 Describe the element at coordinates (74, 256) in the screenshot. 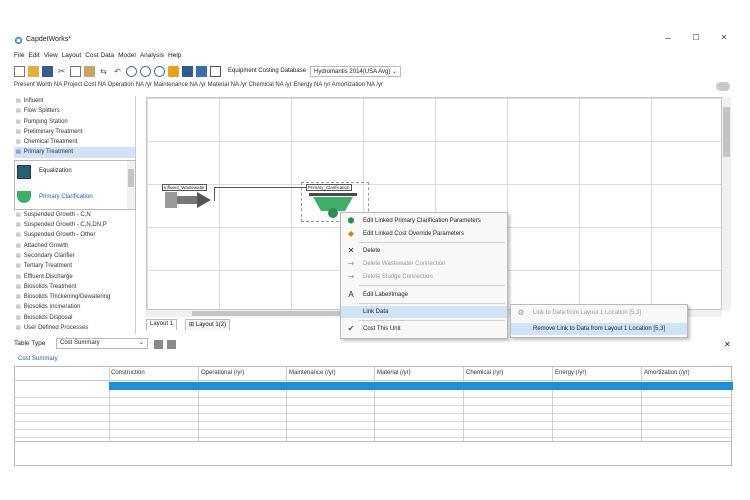

I see `tree-item: Secondary Clarifier` at that location.